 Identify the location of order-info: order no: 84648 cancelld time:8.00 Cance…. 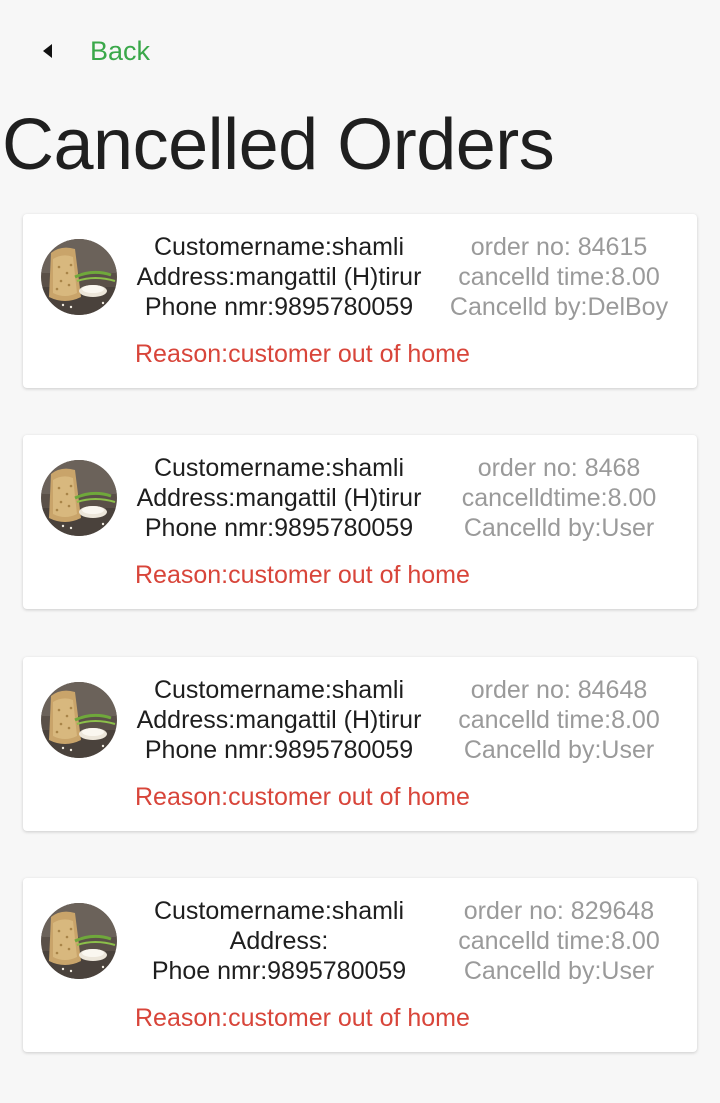
(559, 720).